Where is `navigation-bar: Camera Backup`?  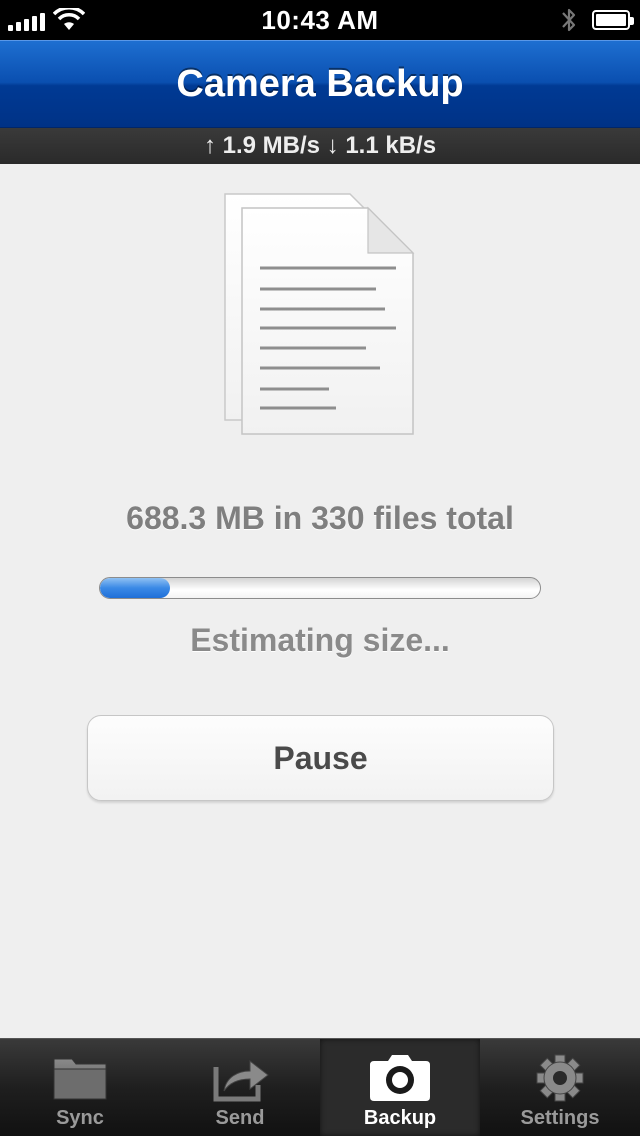 navigation-bar: Camera Backup is located at coordinates (320, 84).